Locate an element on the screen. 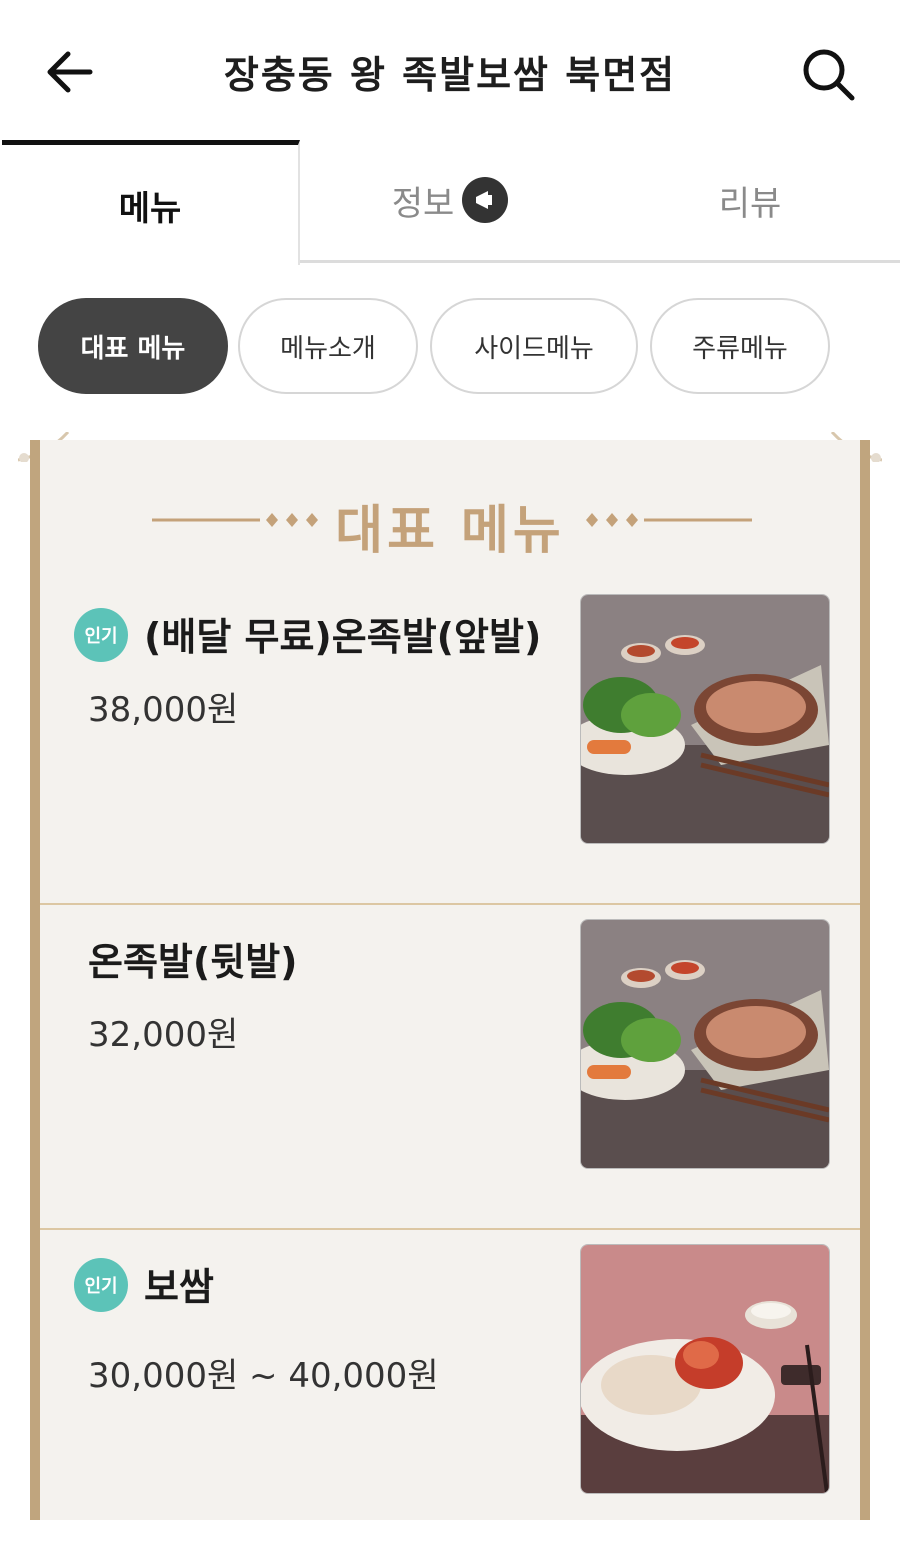 The image size is (900, 1553). tab-bar: 메뉴 정보 리뷰 is located at coordinates (450, 202).